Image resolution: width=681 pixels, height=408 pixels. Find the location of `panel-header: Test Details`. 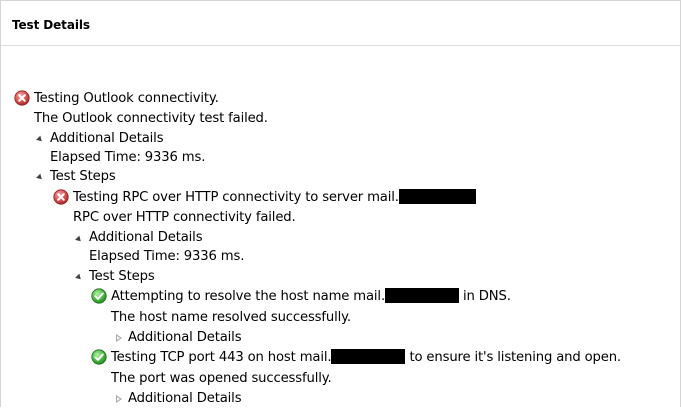

panel-header: Test Details is located at coordinates (340, 23).